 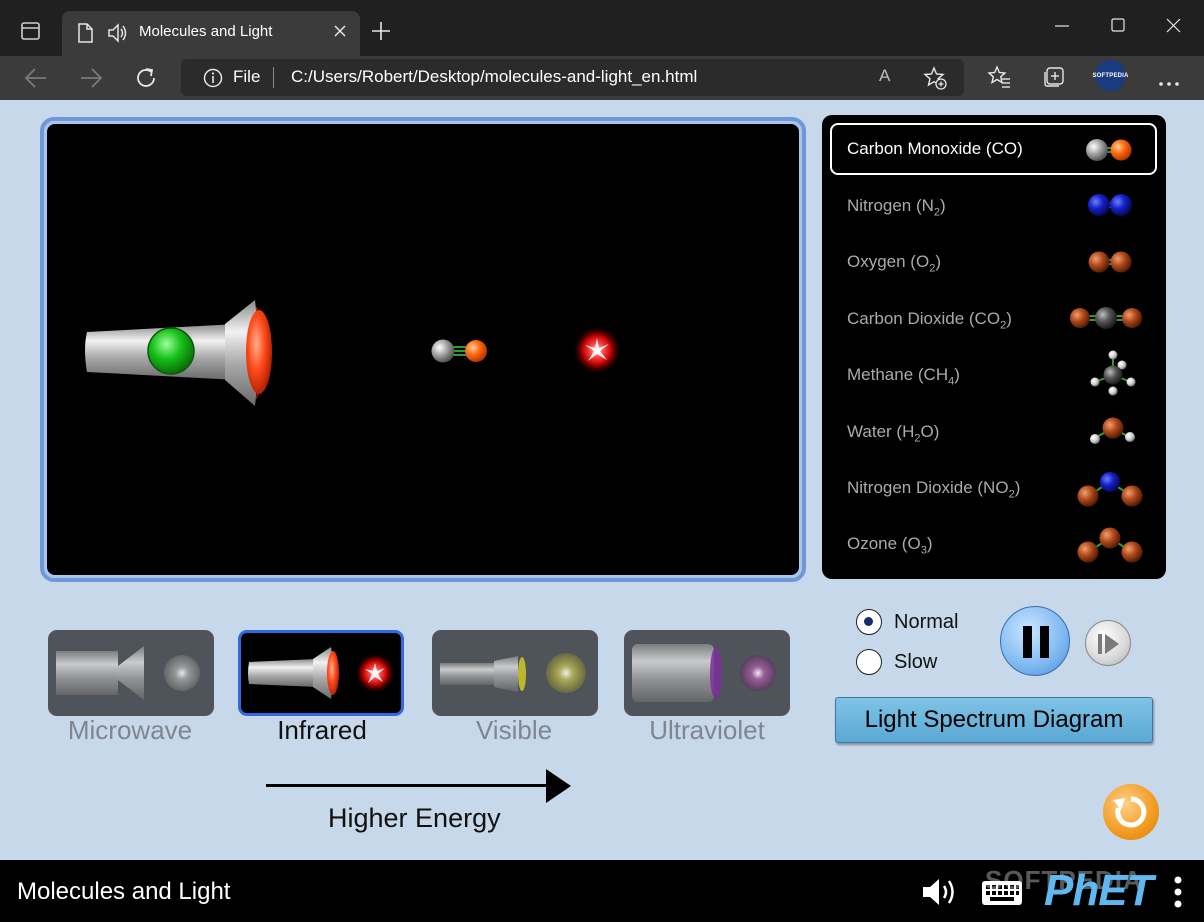 What do you see at coordinates (30, 31) in the screenshot?
I see `tab-actions-icon` at bounding box center [30, 31].